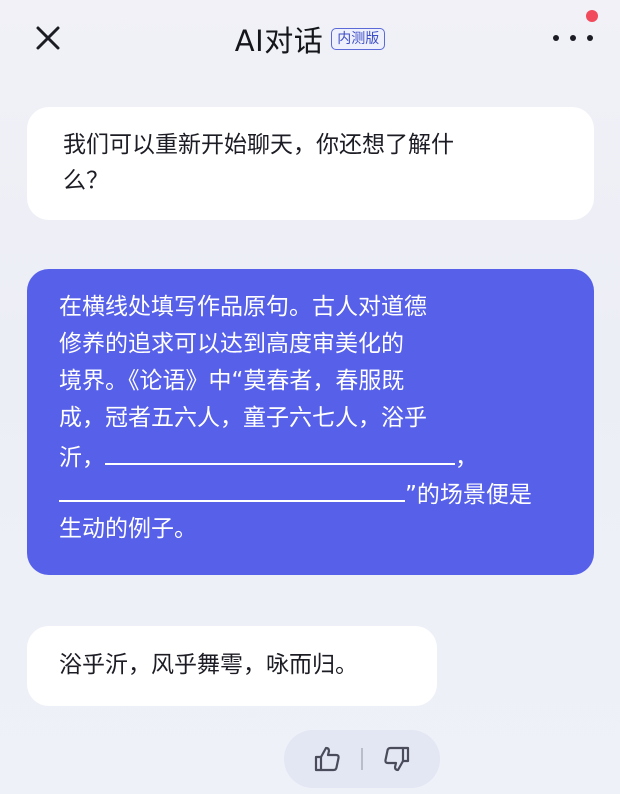 The width and height of the screenshot is (620, 794). I want to click on ai-message-greeting: 我们可以重新开始聊天，你还想了解什 么？, so click(310, 163).